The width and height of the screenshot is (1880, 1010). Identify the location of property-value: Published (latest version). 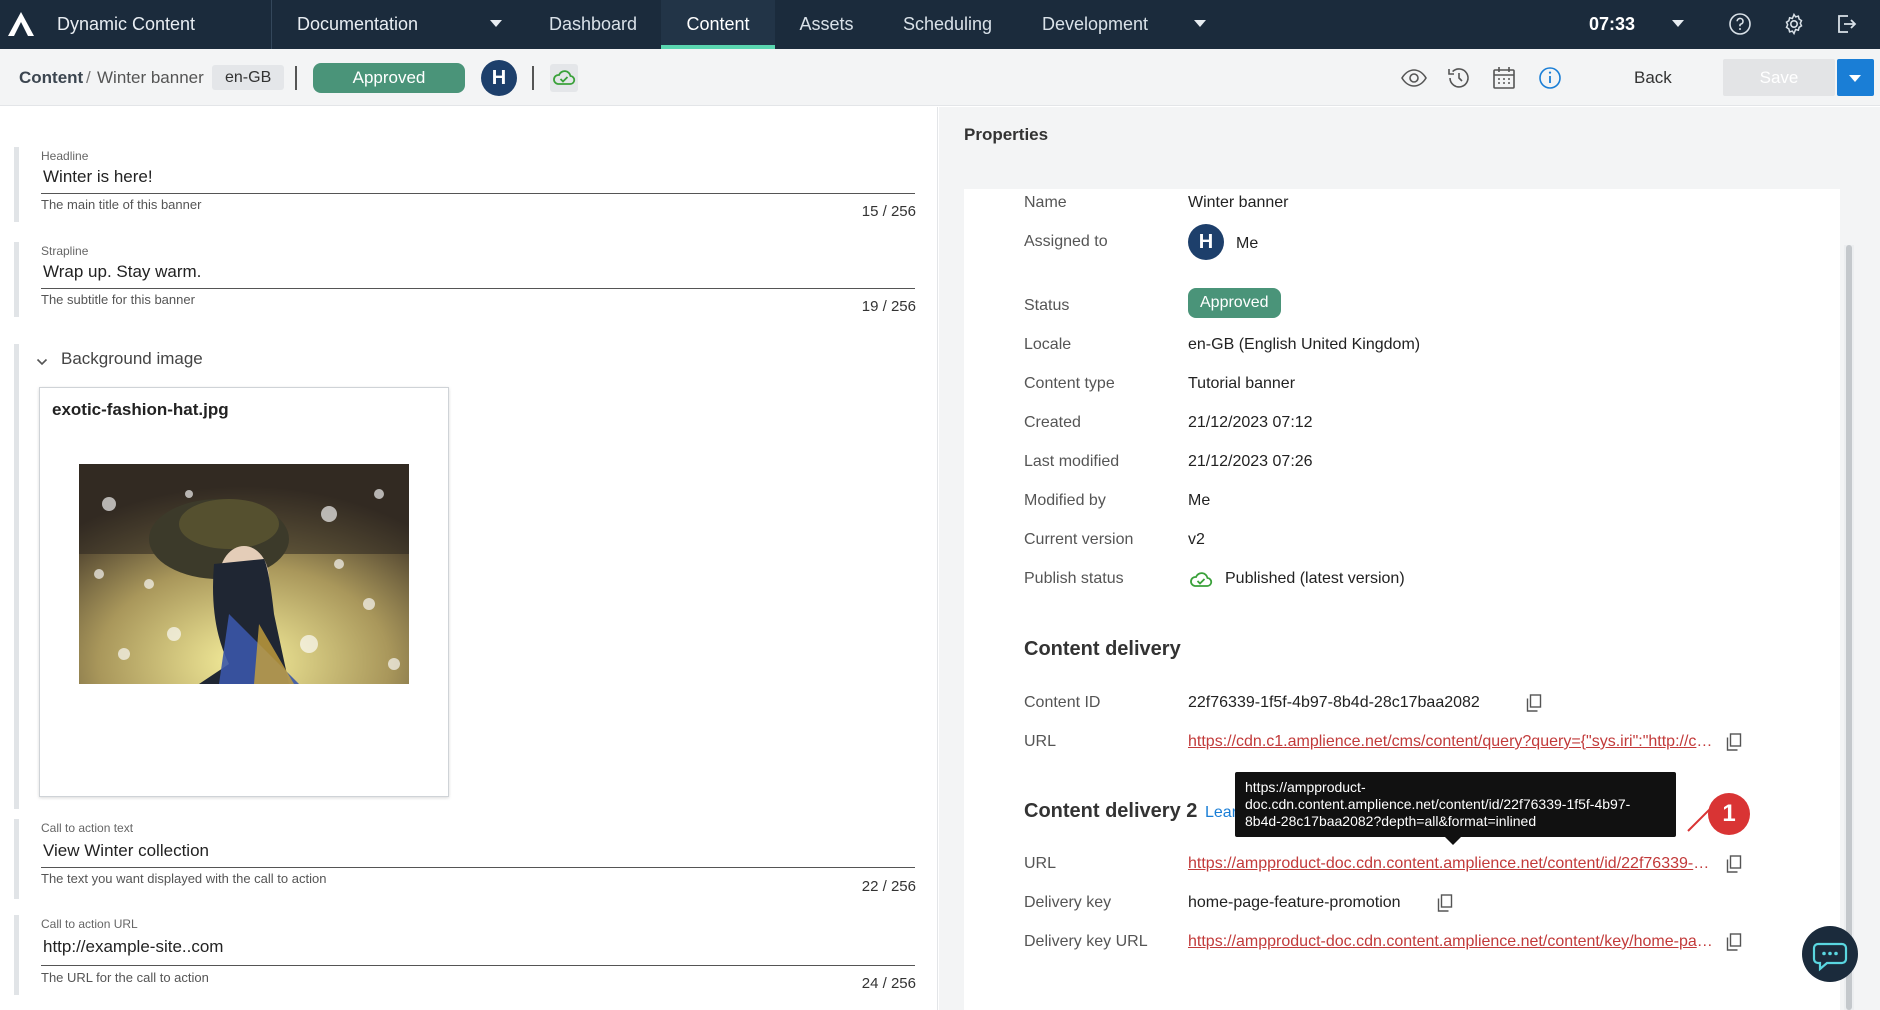
(1315, 578).